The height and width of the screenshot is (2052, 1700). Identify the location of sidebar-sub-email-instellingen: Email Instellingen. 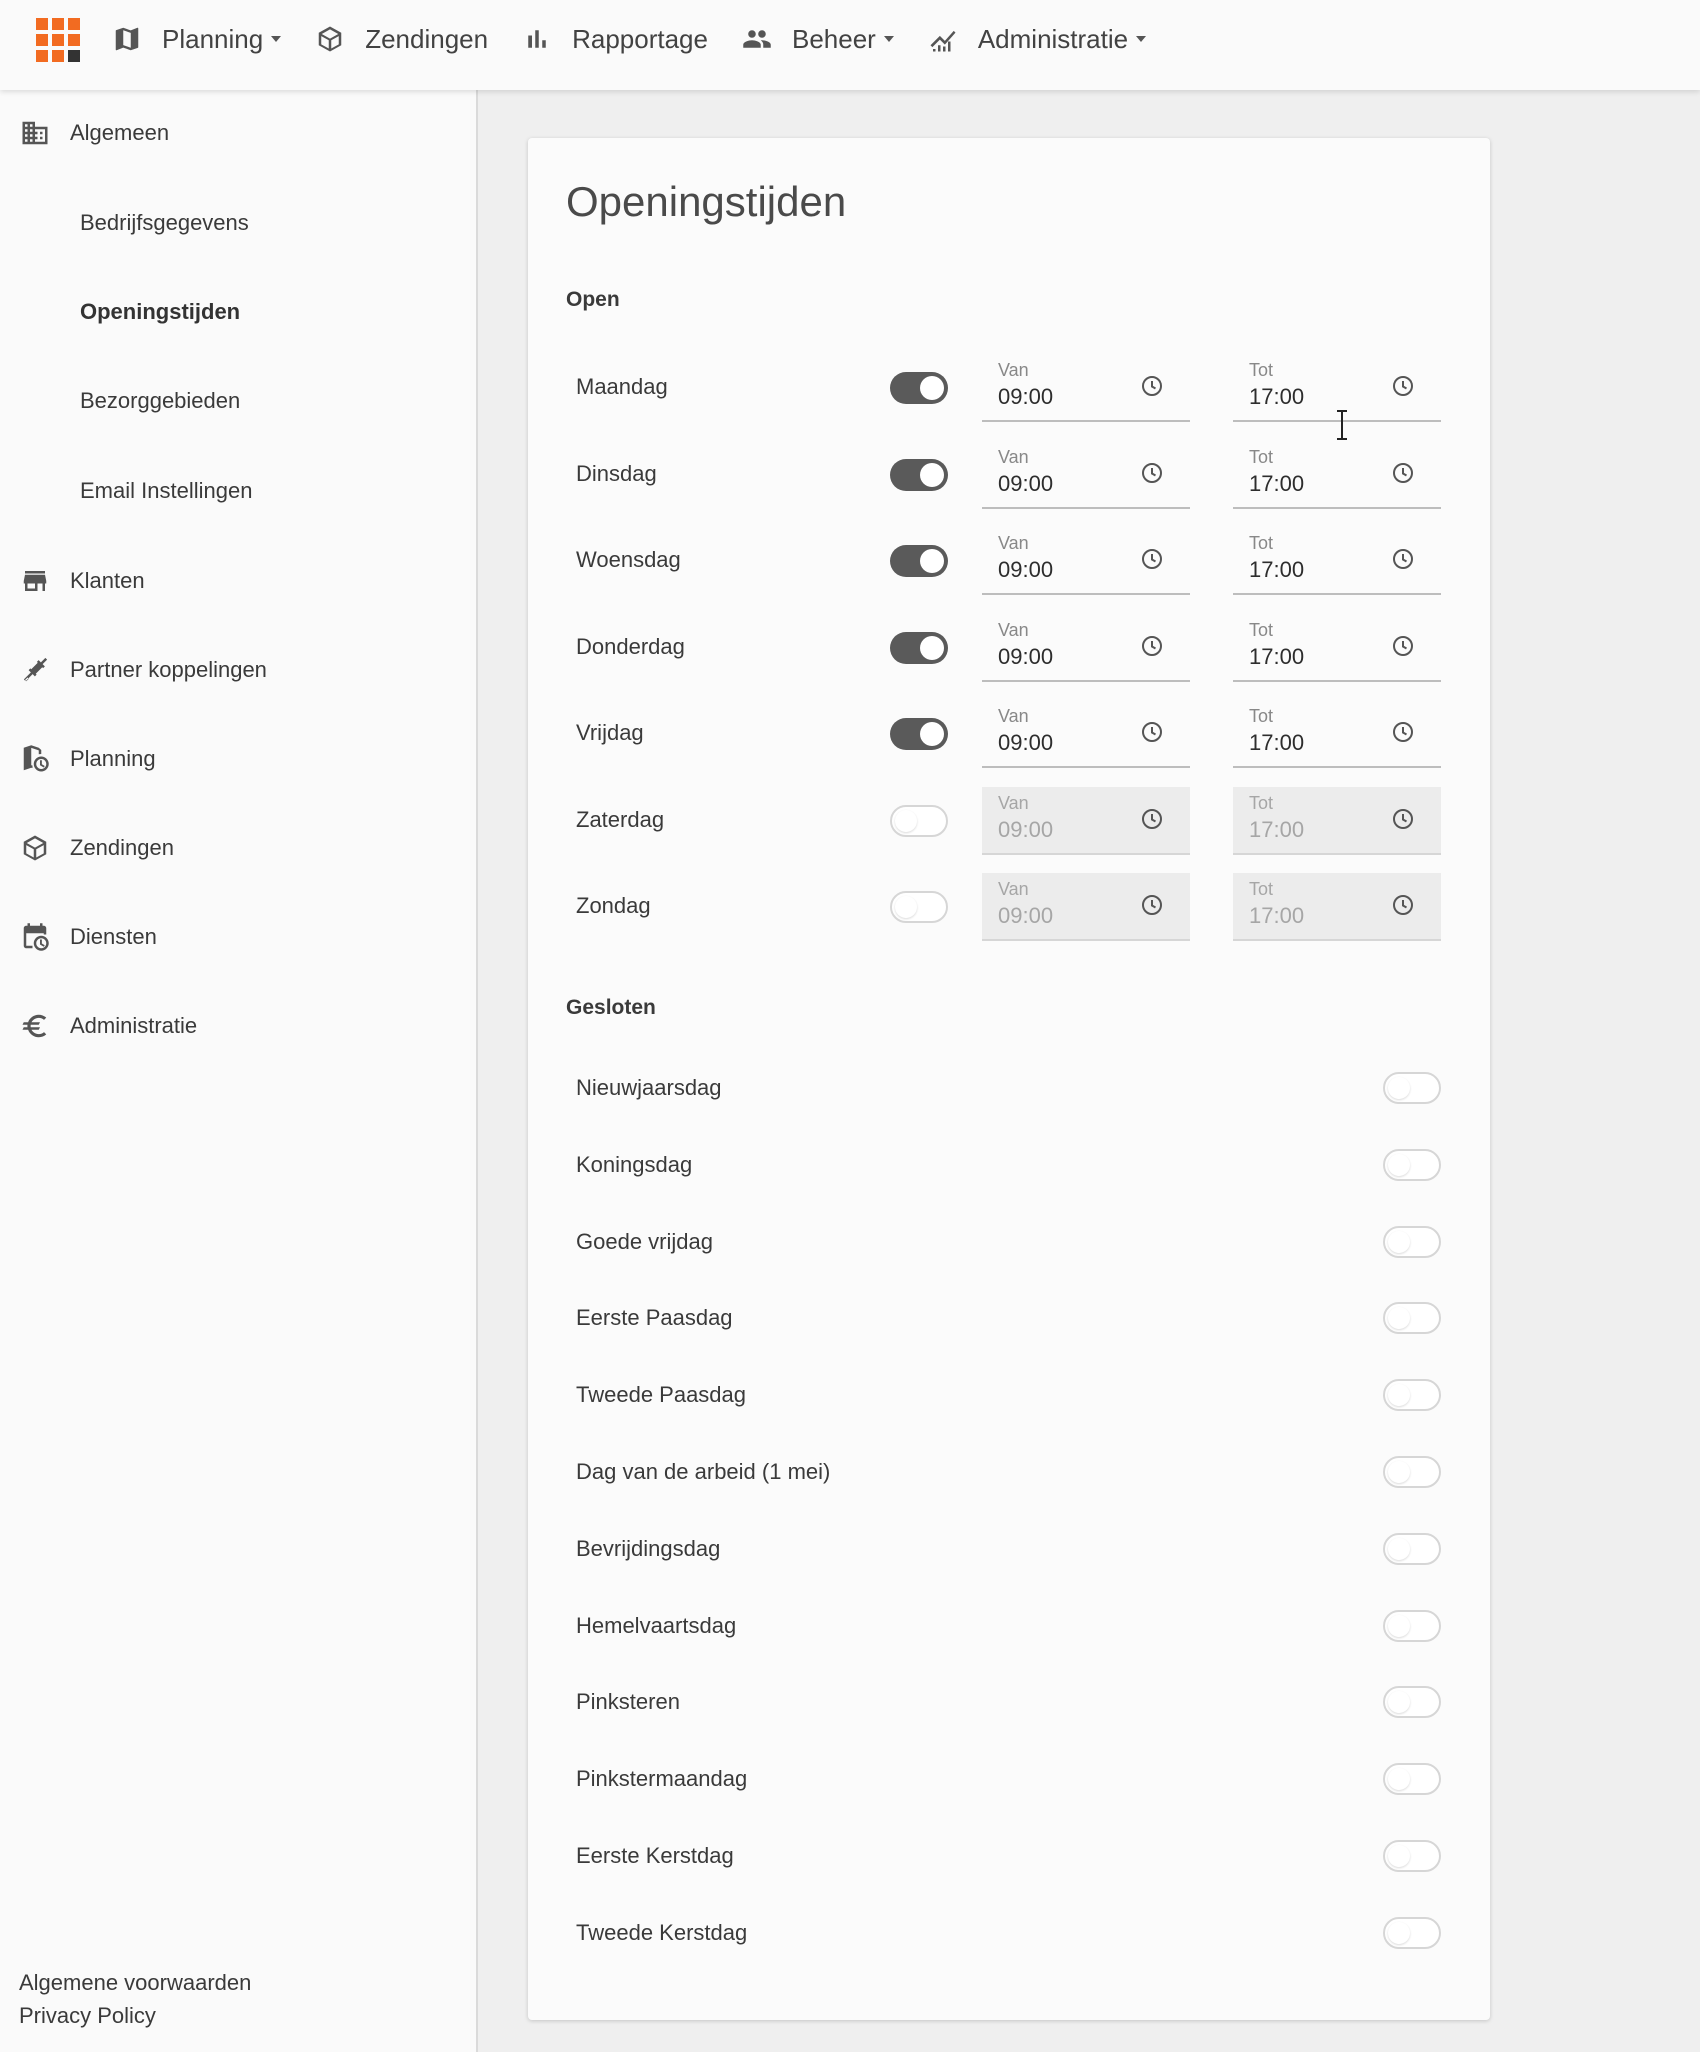
(166, 491).